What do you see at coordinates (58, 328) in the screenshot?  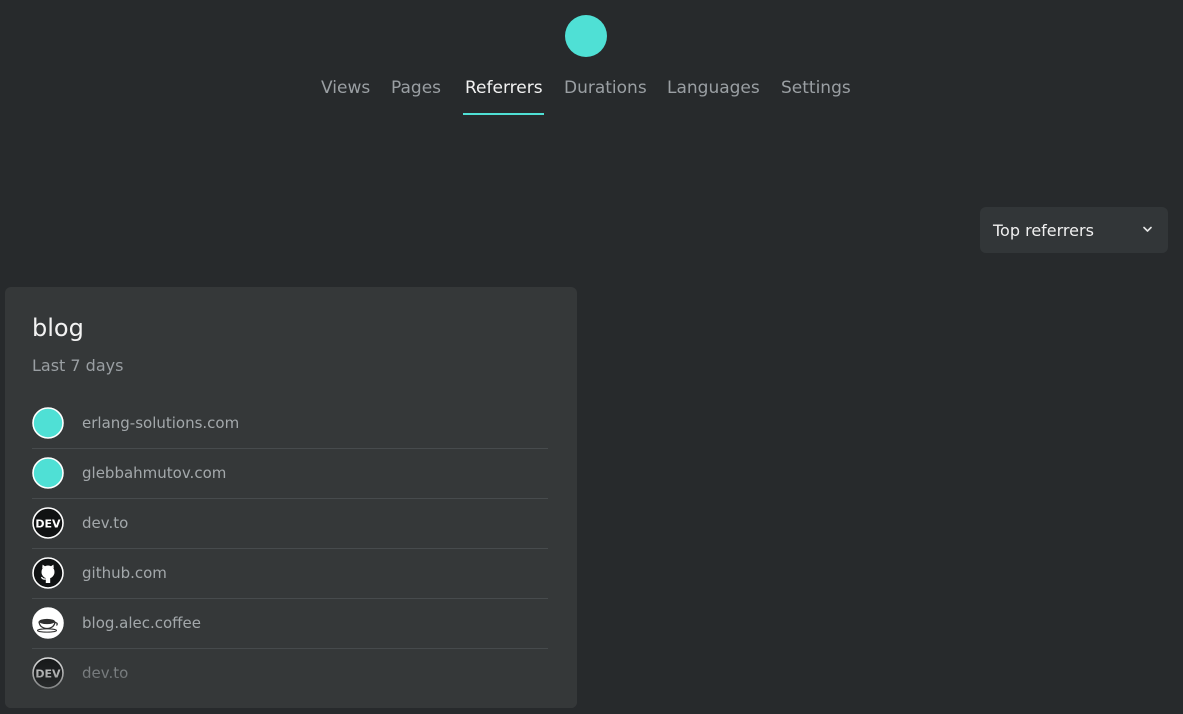 I see `site-title: blog` at bounding box center [58, 328].